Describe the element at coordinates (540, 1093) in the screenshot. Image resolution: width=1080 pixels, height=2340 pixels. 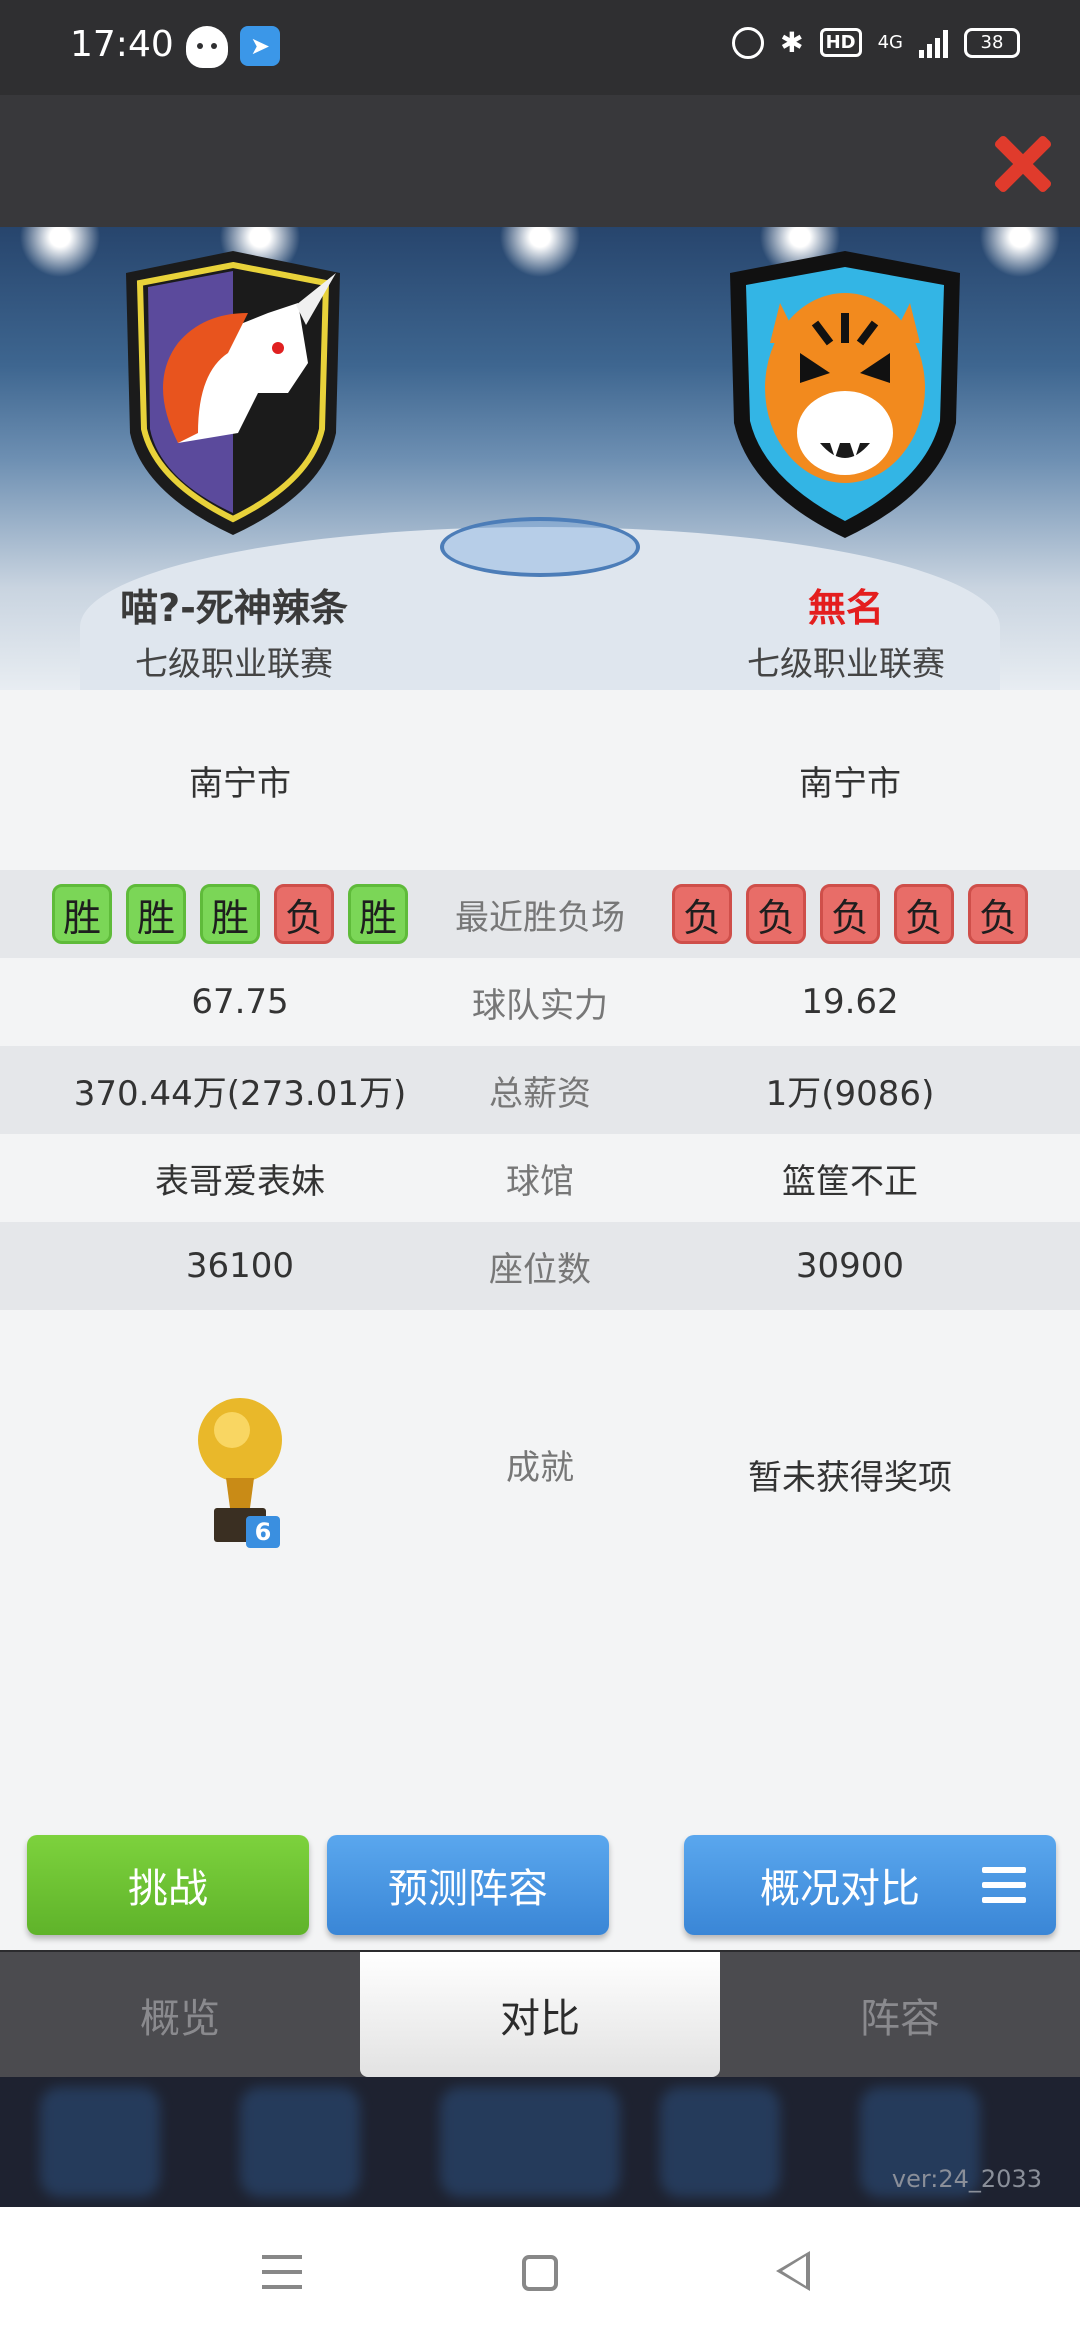
I see `salary-label: 总薪资` at that location.